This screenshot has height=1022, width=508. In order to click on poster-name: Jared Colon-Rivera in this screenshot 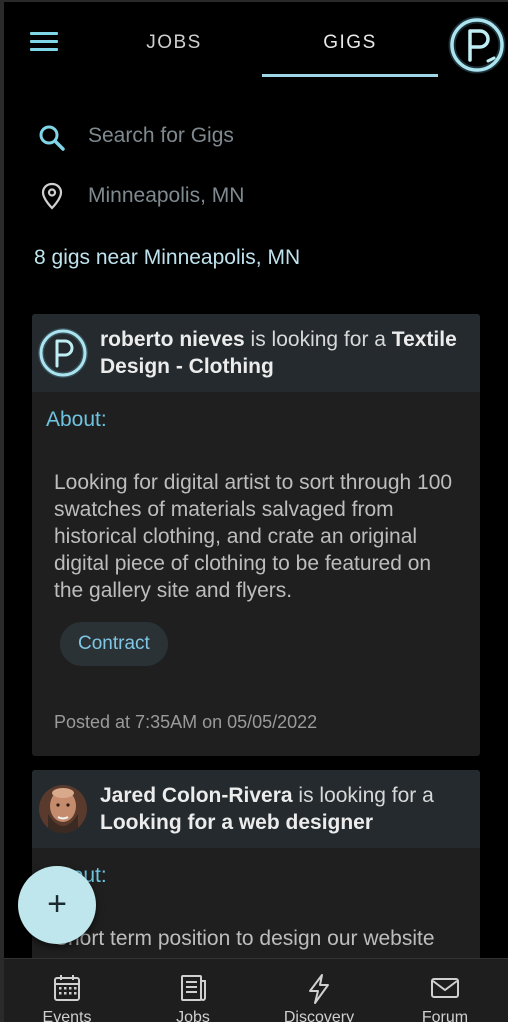, I will do `click(196, 795)`.